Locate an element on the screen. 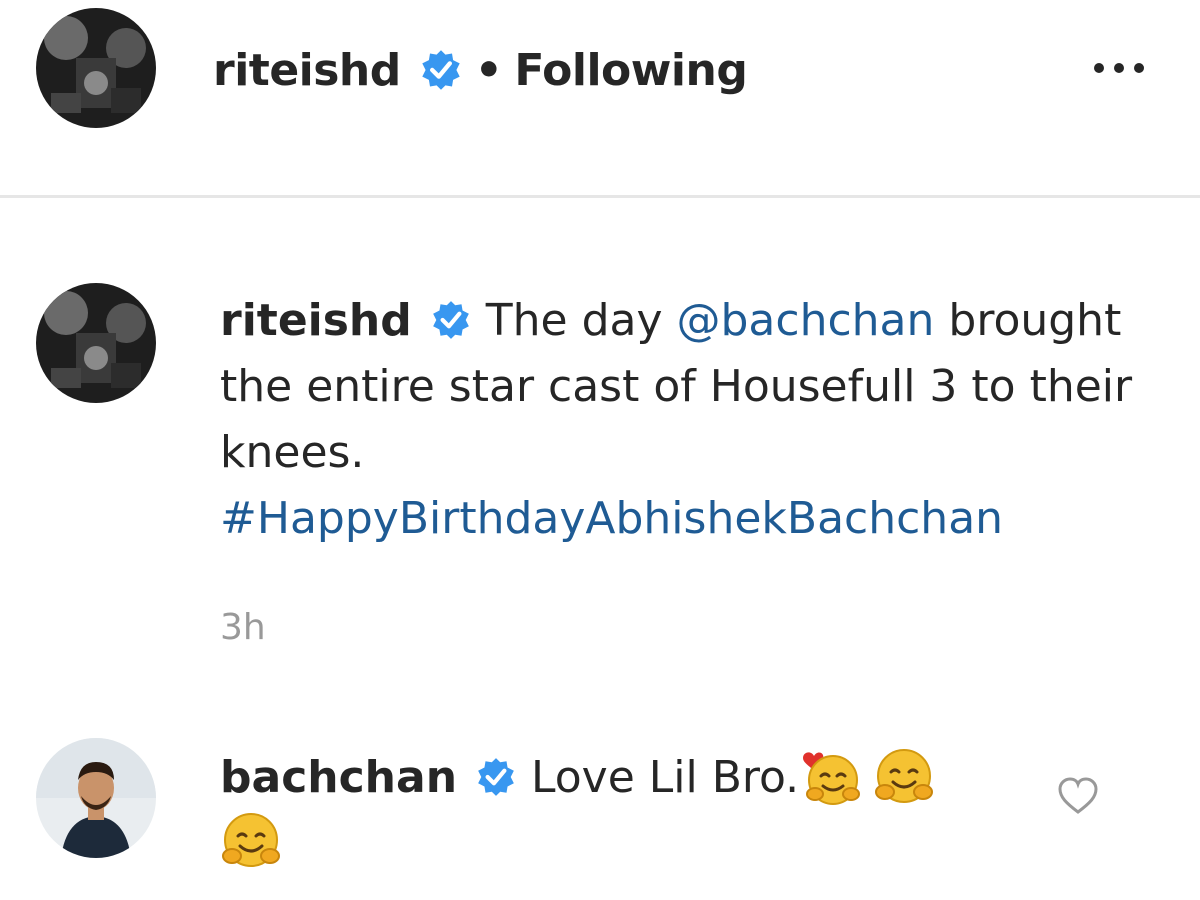 This screenshot has width=1200, height=900. post-timestamp: 3h is located at coordinates (243, 627).